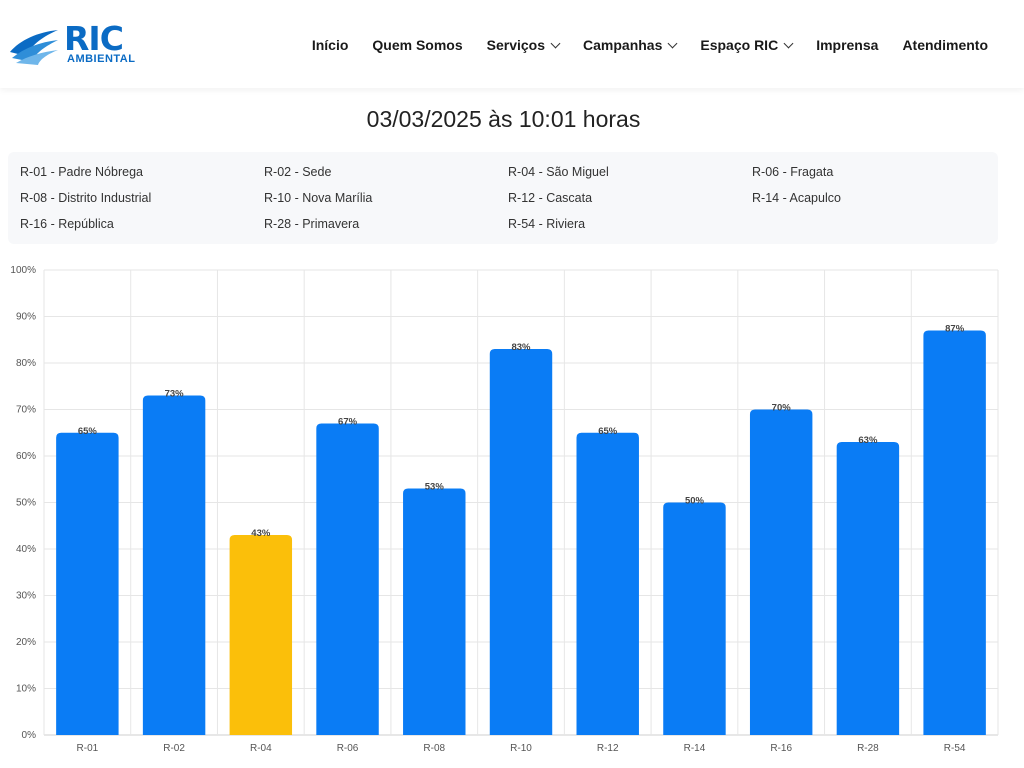  I want to click on x-tick-label: R-01, so click(88, 748).